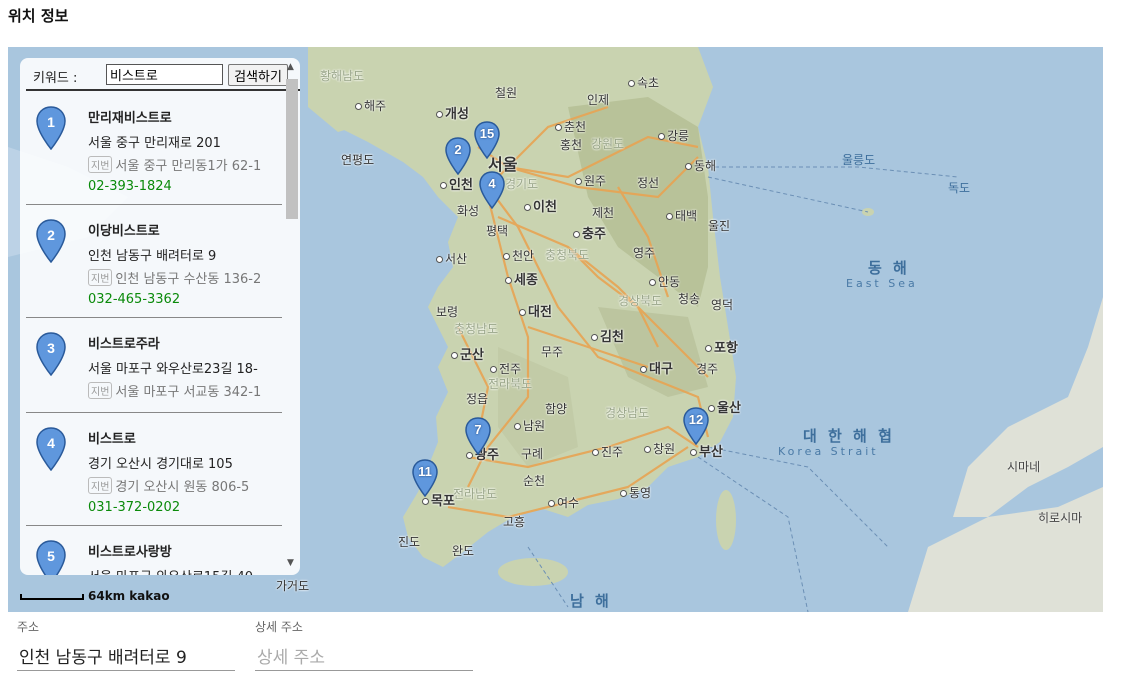 Image resolution: width=1122 pixels, height=676 pixels. What do you see at coordinates (451, 258) in the screenshot?
I see `map-label: 서산` at bounding box center [451, 258].